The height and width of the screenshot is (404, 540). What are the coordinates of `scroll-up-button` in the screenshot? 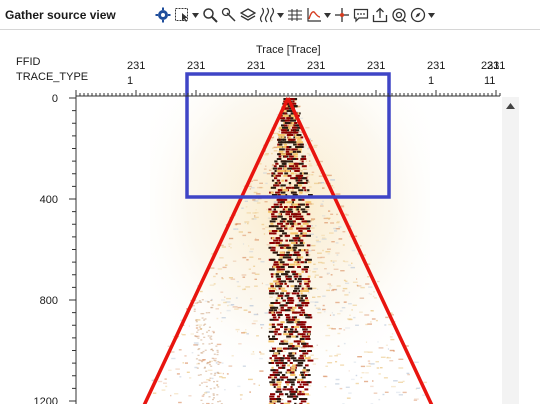 It's located at (510, 105).